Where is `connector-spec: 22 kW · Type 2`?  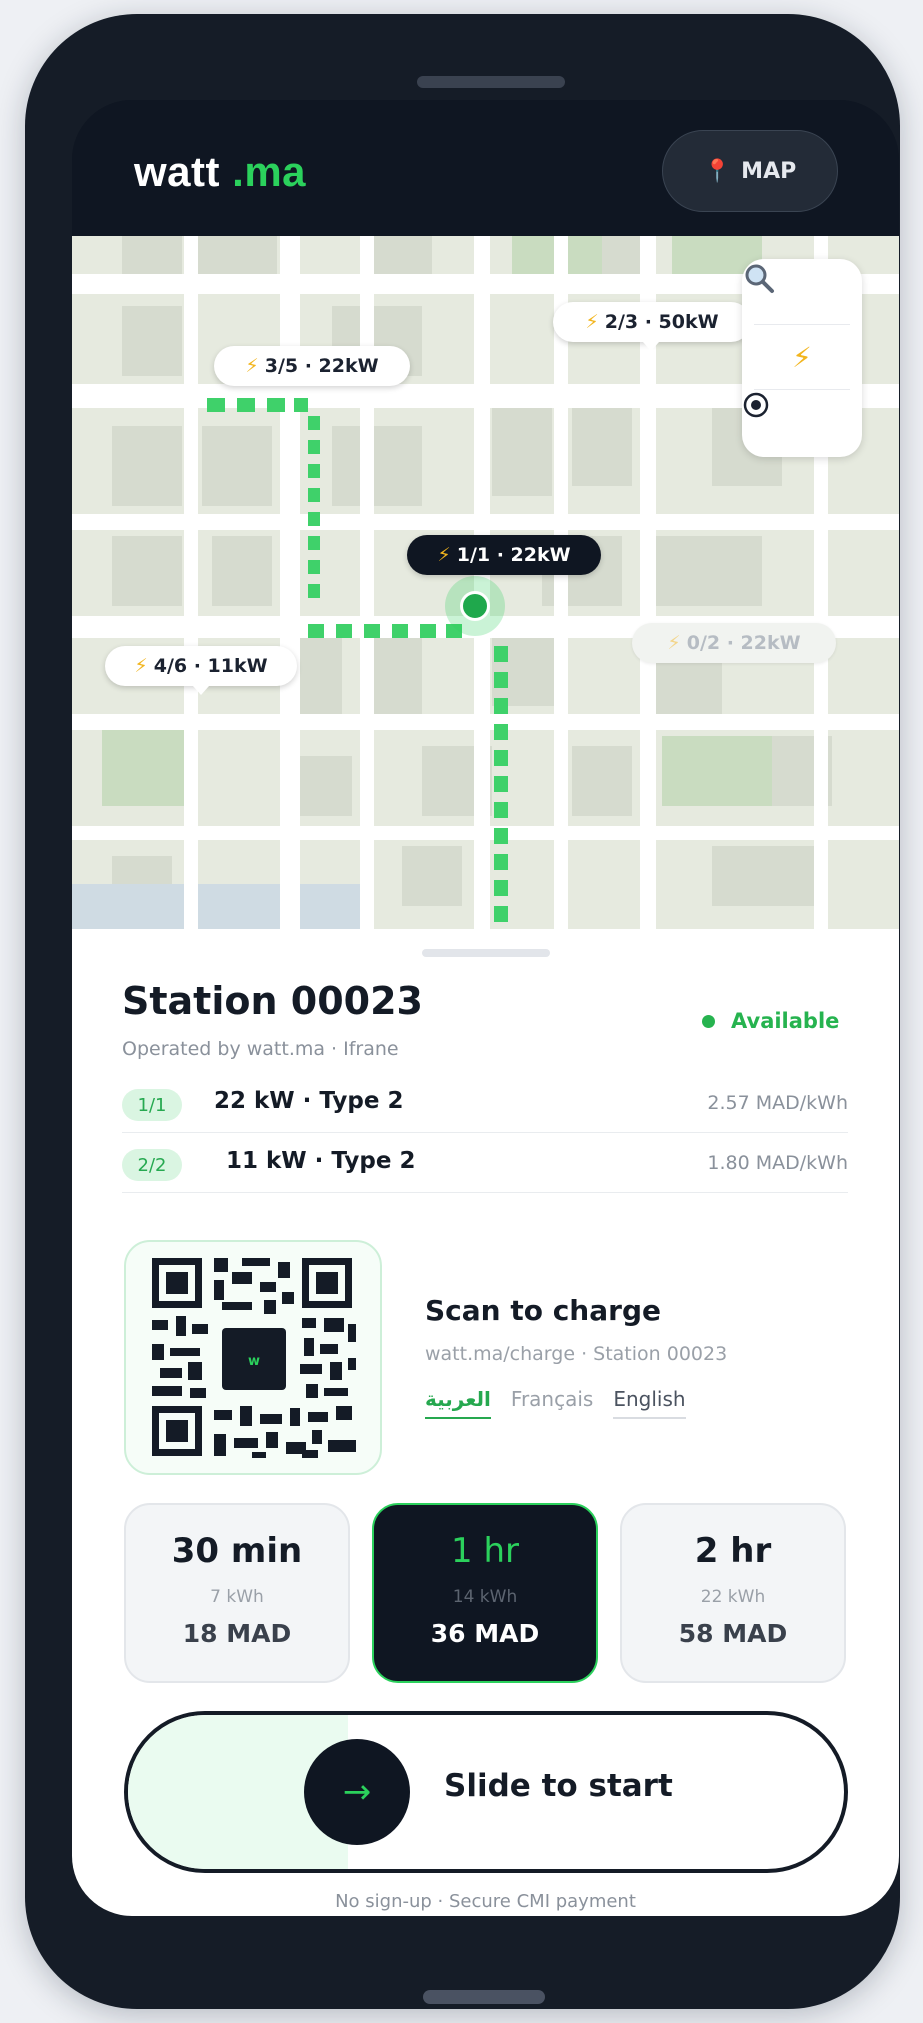
connector-spec: 22 kW · Type 2 is located at coordinates (309, 1101).